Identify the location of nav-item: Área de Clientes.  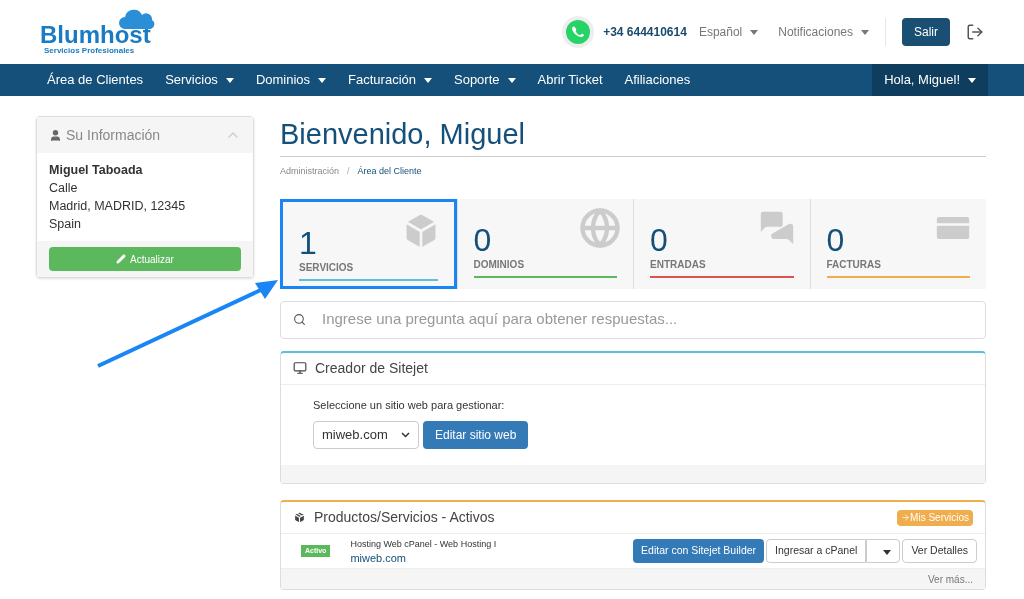
(95, 80).